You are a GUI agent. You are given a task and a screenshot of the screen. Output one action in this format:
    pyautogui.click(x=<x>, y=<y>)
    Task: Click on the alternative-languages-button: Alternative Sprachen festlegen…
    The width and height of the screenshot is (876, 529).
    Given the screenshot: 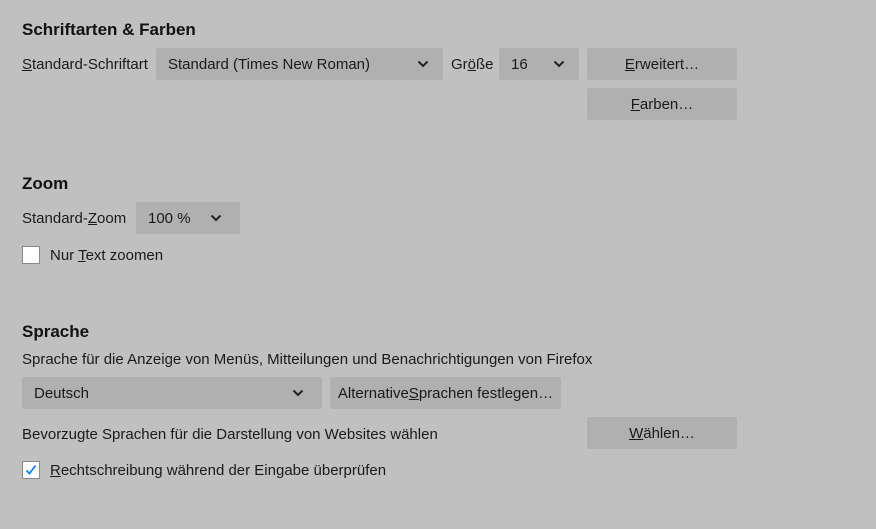 What is the action you would take?
    pyautogui.click(x=445, y=393)
    